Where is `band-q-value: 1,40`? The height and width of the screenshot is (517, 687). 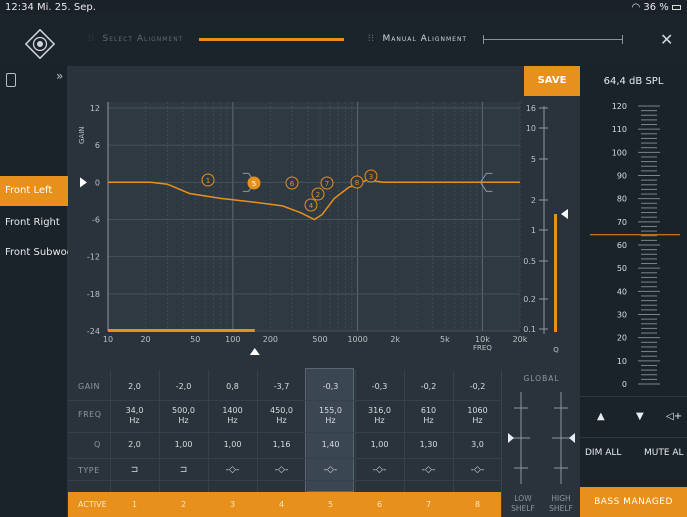 band-q-value: 1,40 is located at coordinates (330, 444).